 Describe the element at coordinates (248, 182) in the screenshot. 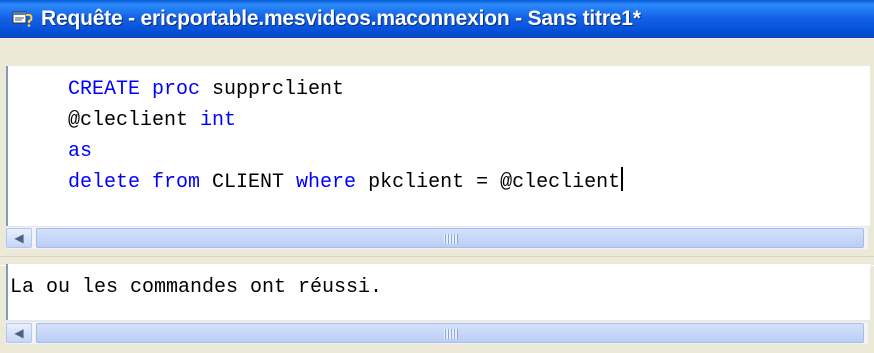

I see `sql-token: CLIENT` at that location.